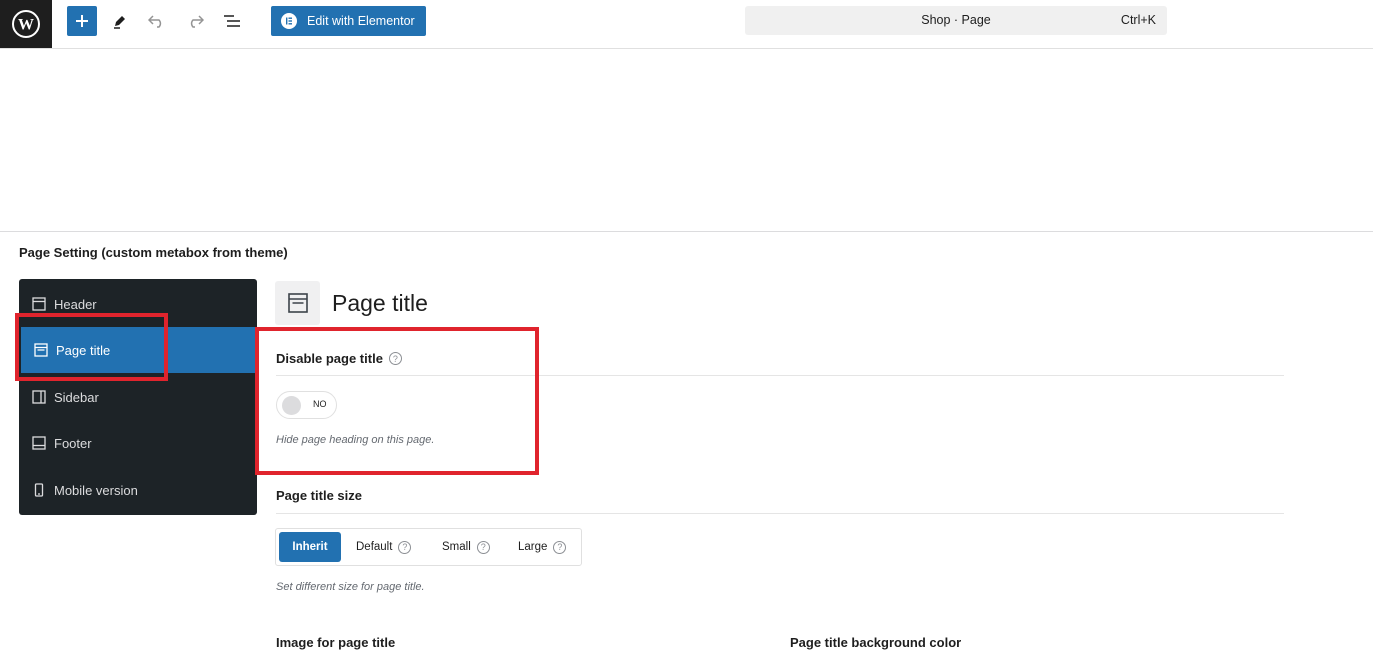 The width and height of the screenshot is (1373, 658). Describe the element at coordinates (138, 304) in the screenshot. I see `nav-item-header: Header` at that location.